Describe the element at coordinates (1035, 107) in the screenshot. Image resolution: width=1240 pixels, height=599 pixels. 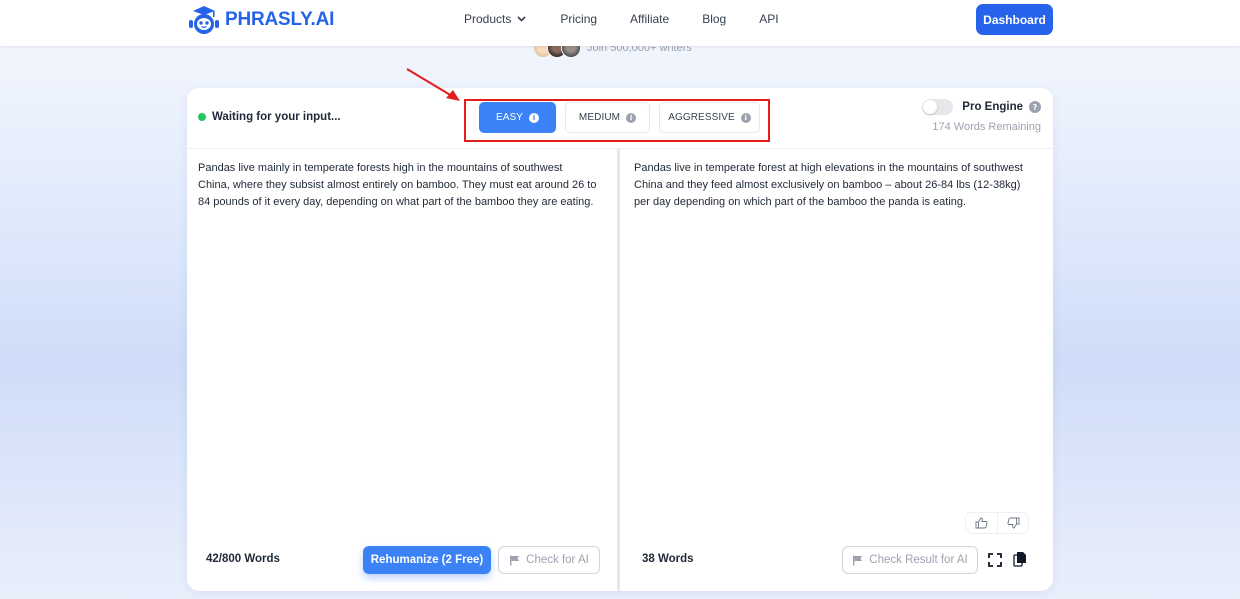
I see `question-icon: ?` at that location.